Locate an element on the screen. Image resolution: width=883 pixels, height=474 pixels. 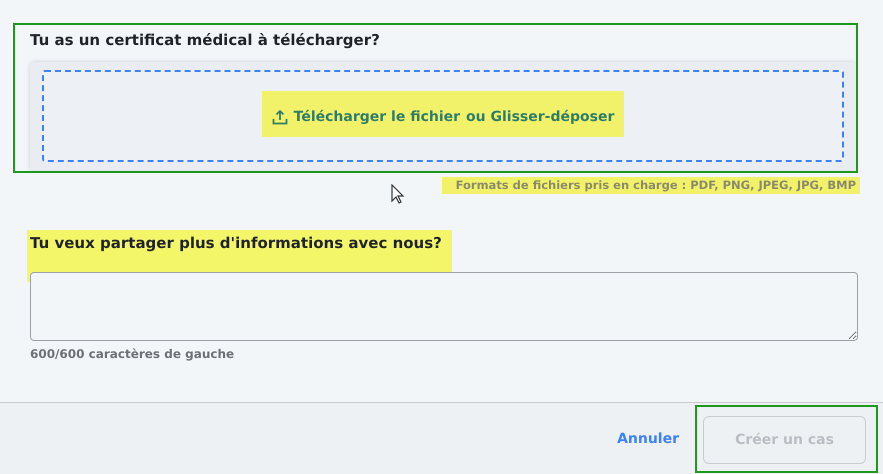
section-heading: Tu as un certificat médical à télécharger? is located at coordinates (205, 40).